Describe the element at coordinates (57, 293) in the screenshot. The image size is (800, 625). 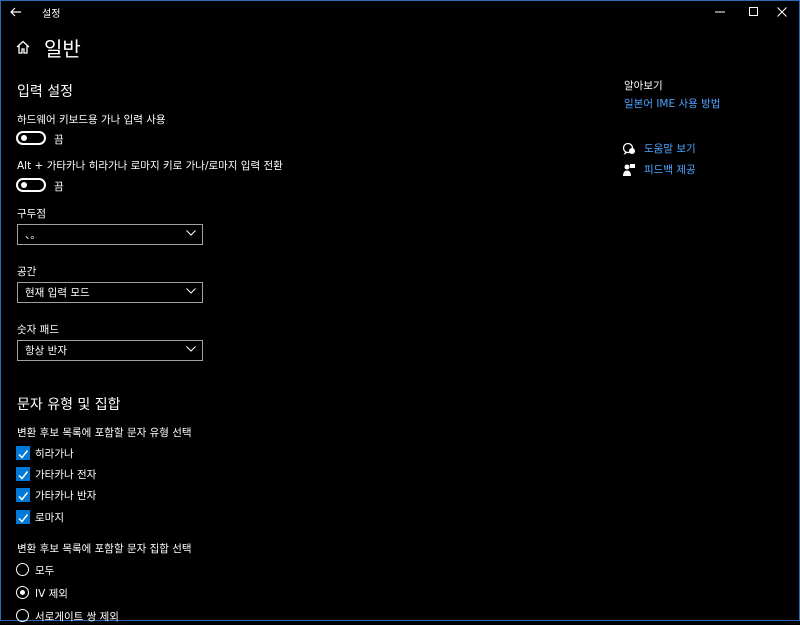
I see `space-value: 현재 입력 모드` at that location.